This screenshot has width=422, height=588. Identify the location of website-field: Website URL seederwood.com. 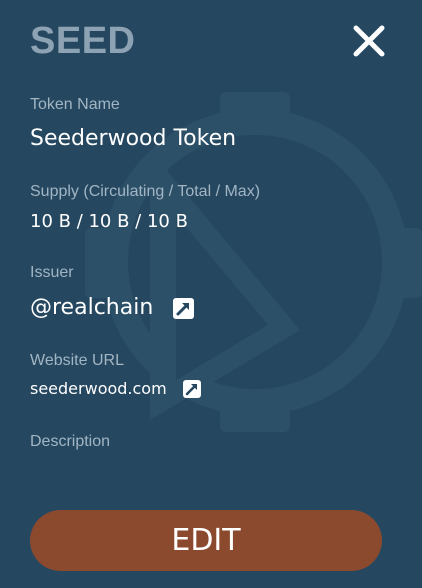
(210, 375).